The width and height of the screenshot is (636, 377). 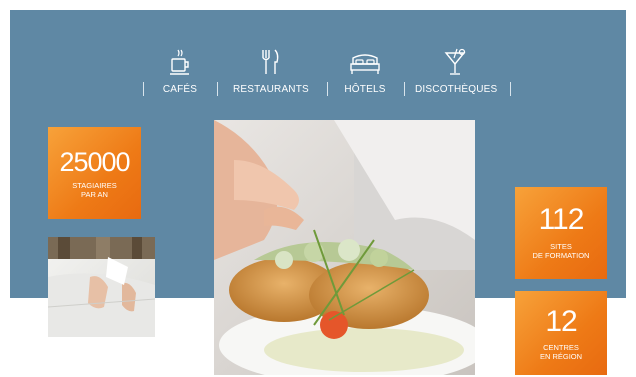 What do you see at coordinates (270, 61) in the screenshot?
I see `fork-knife-icon` at bounding box center [270, 61].